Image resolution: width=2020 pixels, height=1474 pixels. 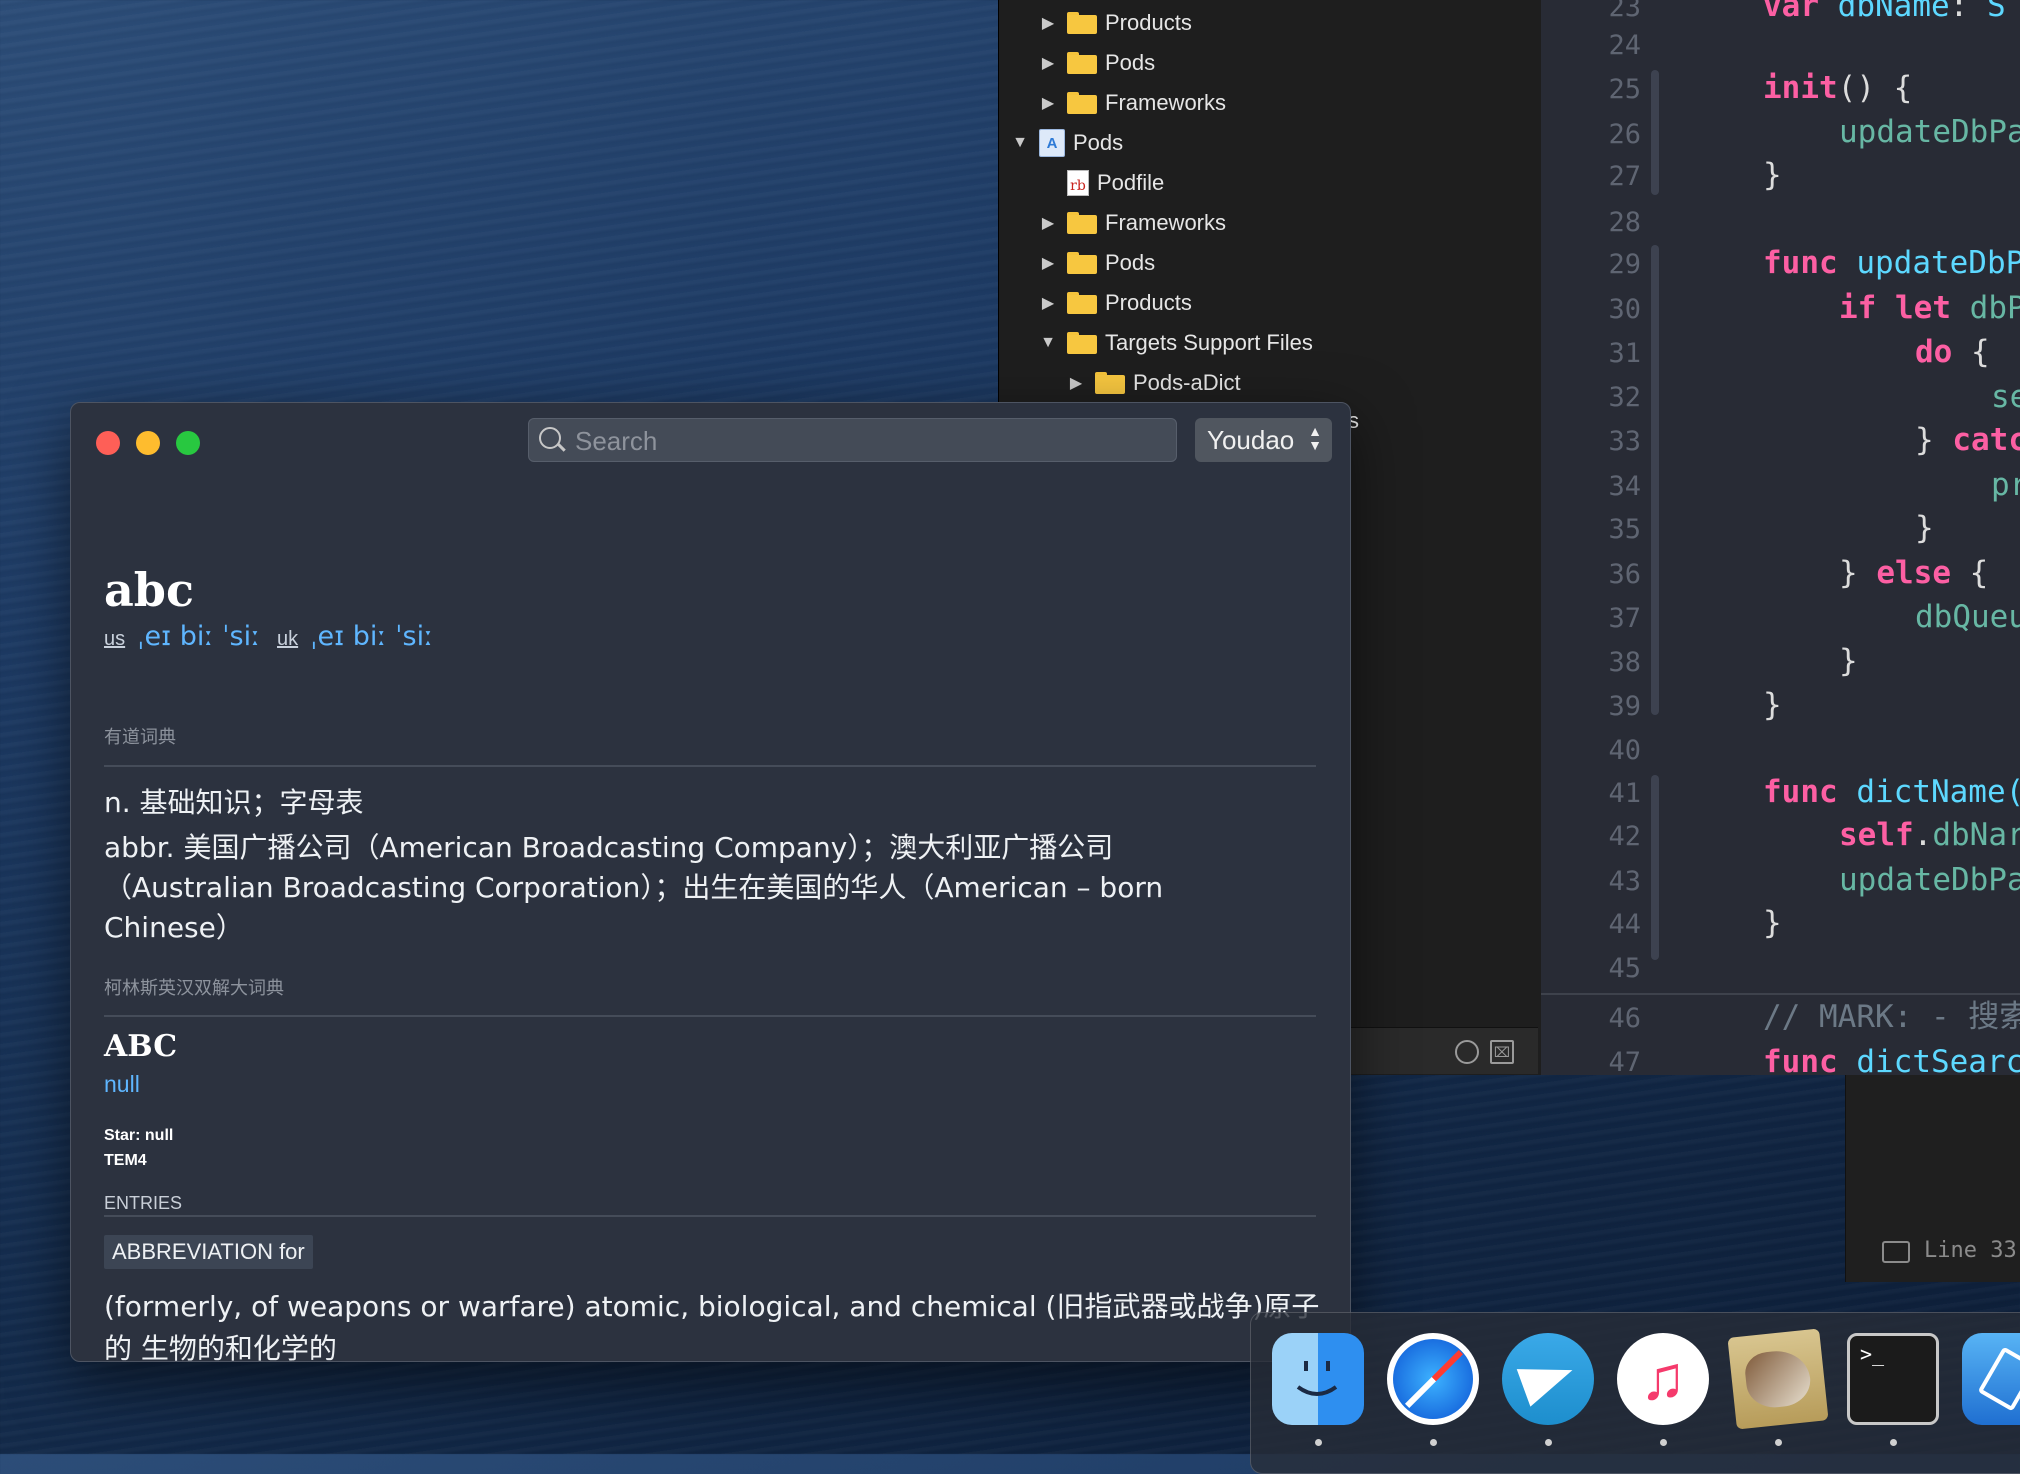 I want to click on line-number: 41, so click(x=1624, y=793).